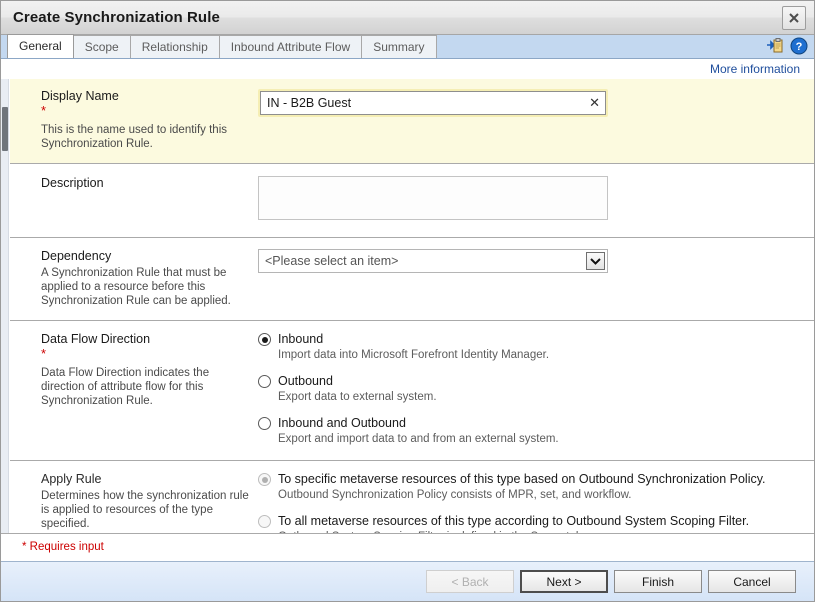 This screenshot has height=602, width=815. What do you see at coordinates (72, 183) in the screenshot?
I see `description-title: Description` at bounding box center [72, 183].